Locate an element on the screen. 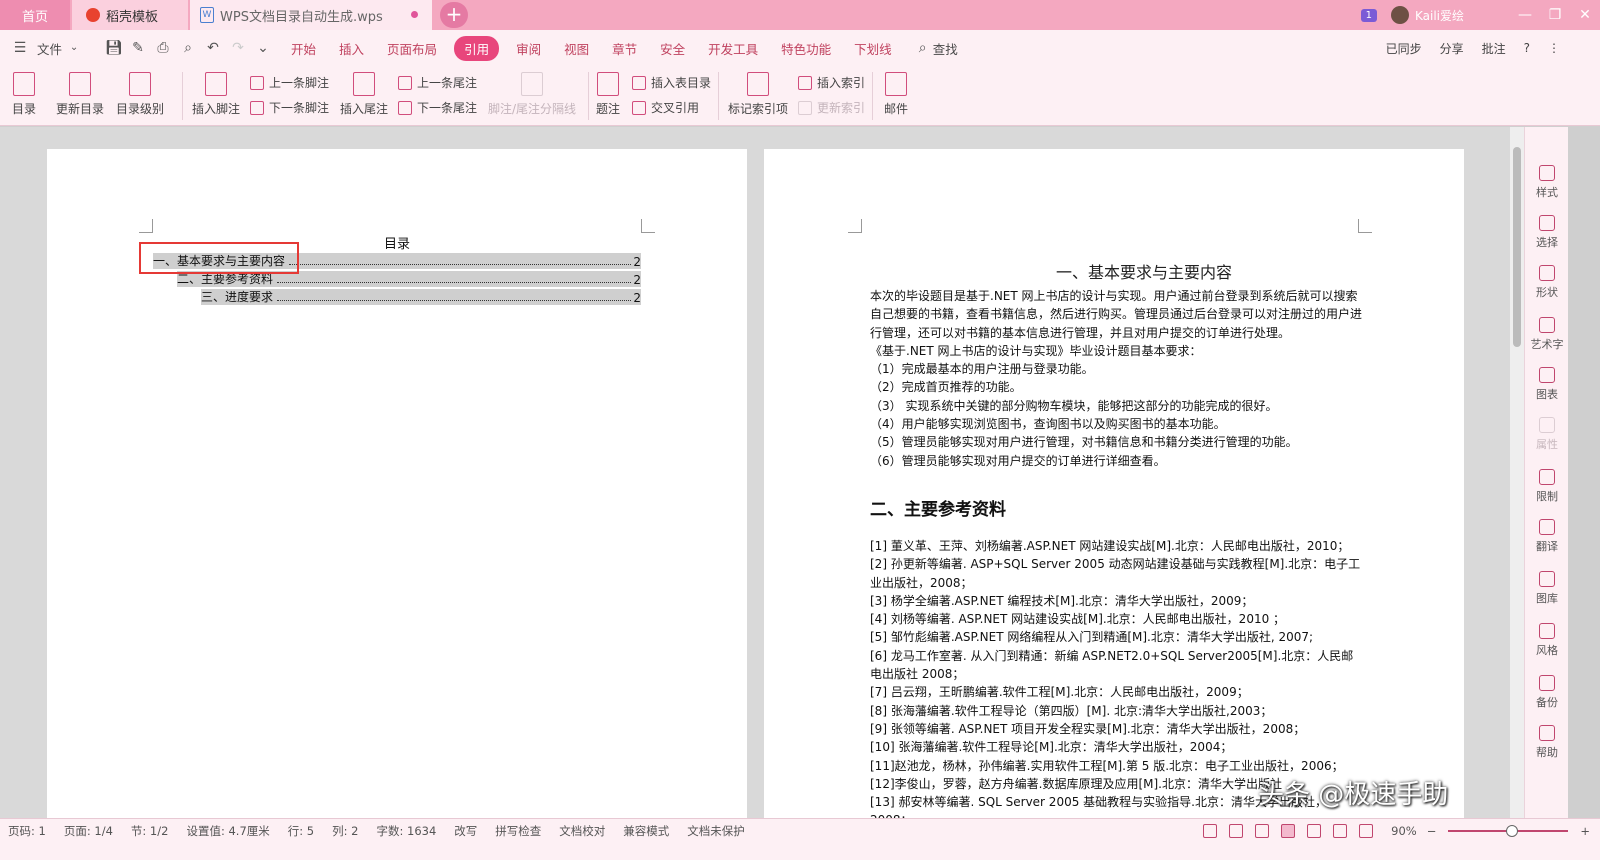  toc-button: 目录 is located at coordinates (24, 94).